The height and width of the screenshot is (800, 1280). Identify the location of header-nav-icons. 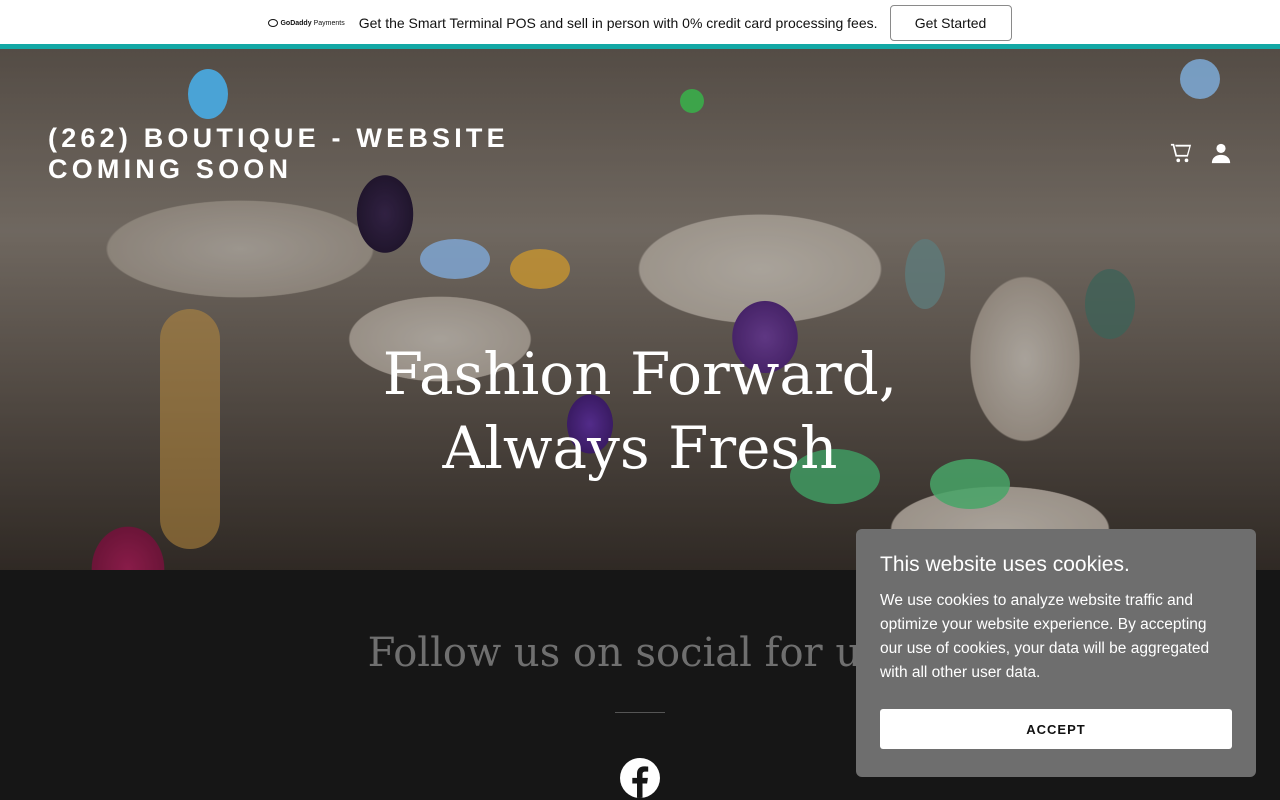
(1201, 153).